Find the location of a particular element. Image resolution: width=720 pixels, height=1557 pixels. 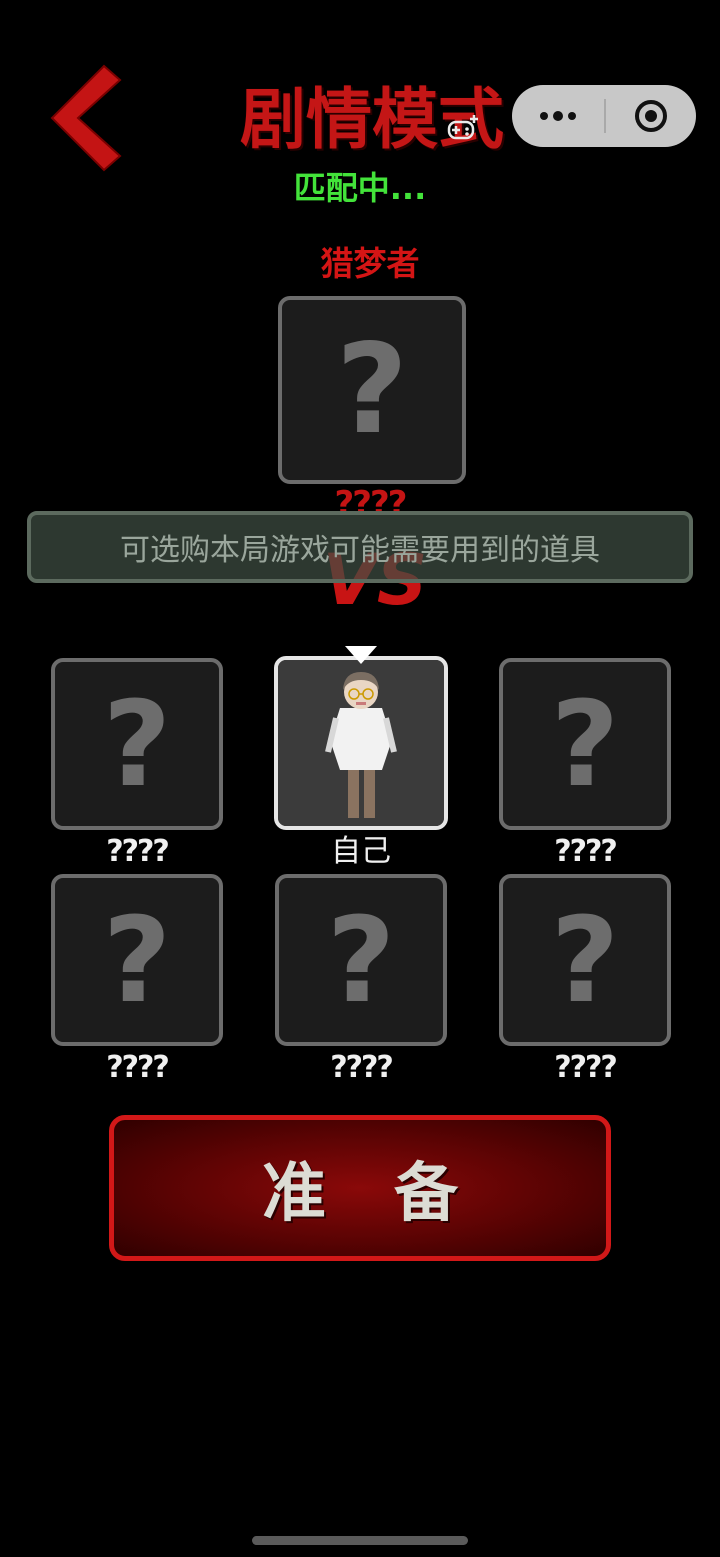

chevron-left-icon is located at coordinates (86, 118).